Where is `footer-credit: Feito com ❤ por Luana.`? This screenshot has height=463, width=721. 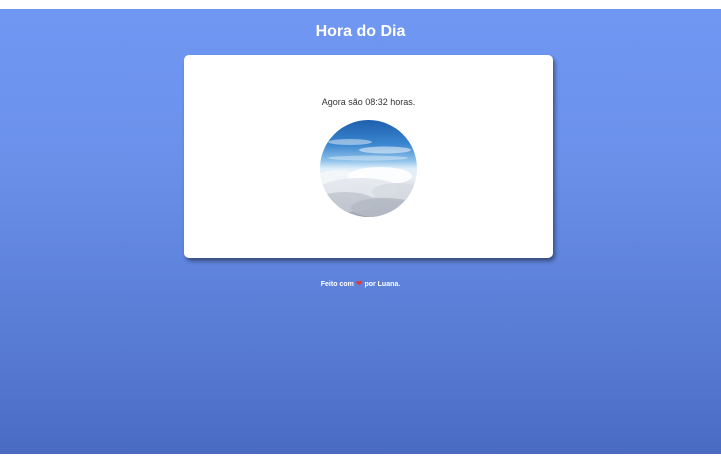 footer-credit: Feito com ❤ por Luana. is located at coordinates (360, 284).